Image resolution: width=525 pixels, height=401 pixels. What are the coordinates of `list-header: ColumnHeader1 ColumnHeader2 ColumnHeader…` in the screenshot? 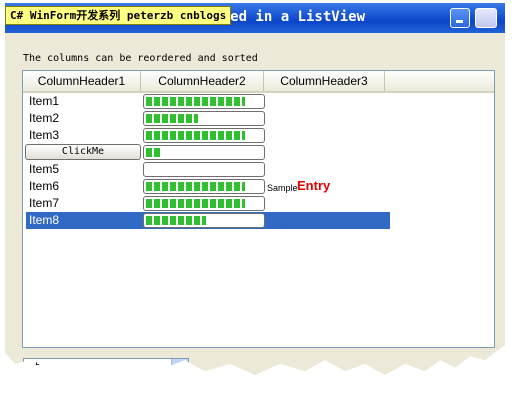 It's located at (258, 82).